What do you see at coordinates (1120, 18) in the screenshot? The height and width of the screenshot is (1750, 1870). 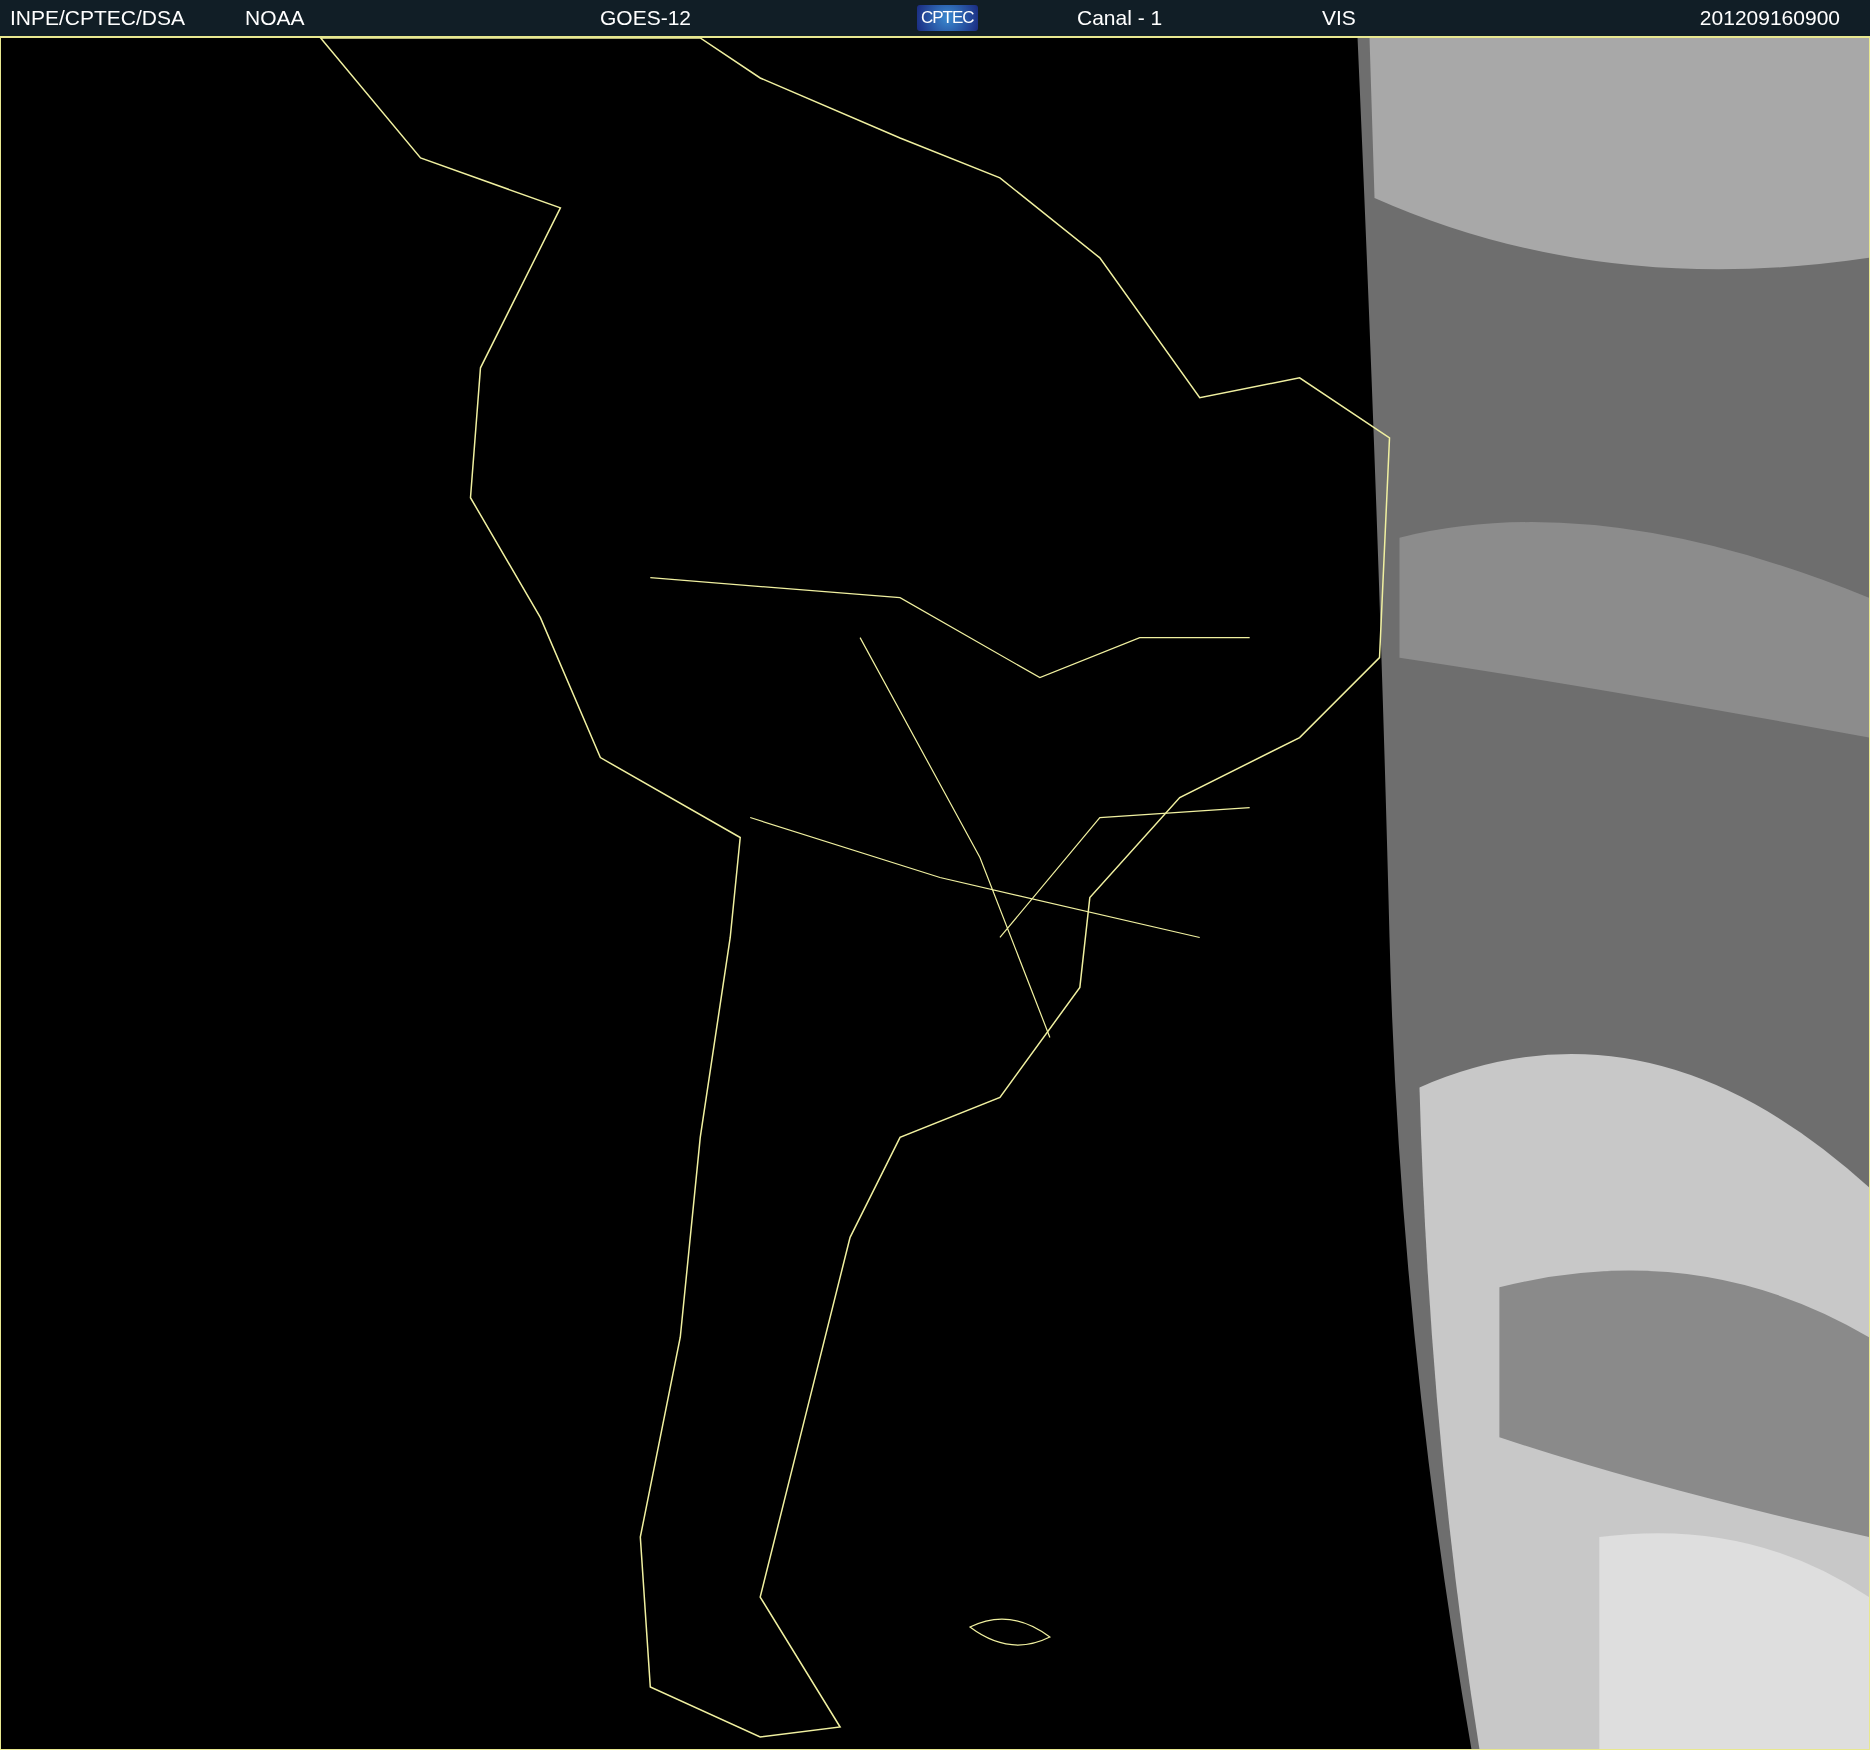 I see `header-label: Canal - 1` at bounding box center [1120, 18].